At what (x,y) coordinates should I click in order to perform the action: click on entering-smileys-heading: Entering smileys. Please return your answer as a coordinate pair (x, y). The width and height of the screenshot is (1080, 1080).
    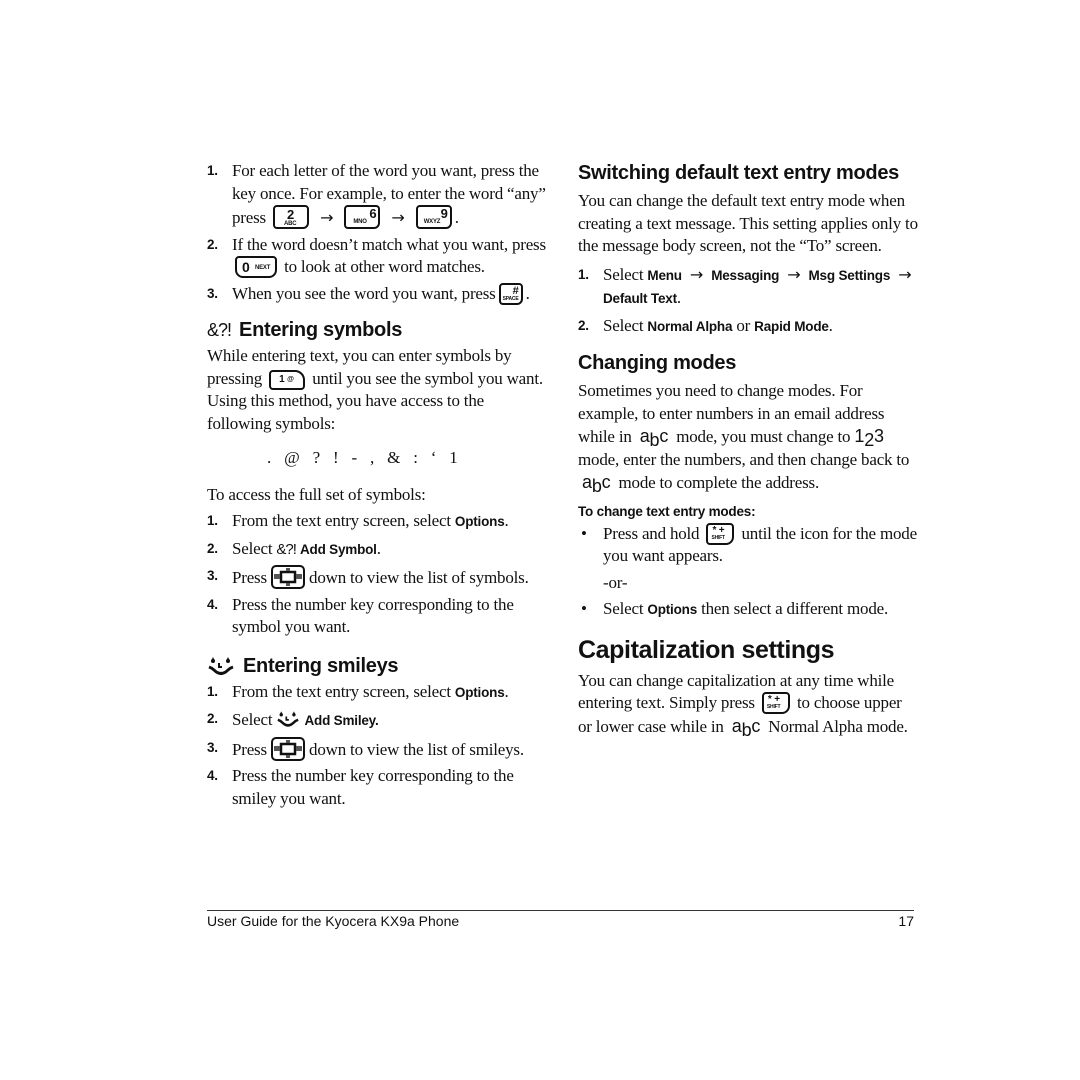
    Looking at the image, I should click on (377, 666).